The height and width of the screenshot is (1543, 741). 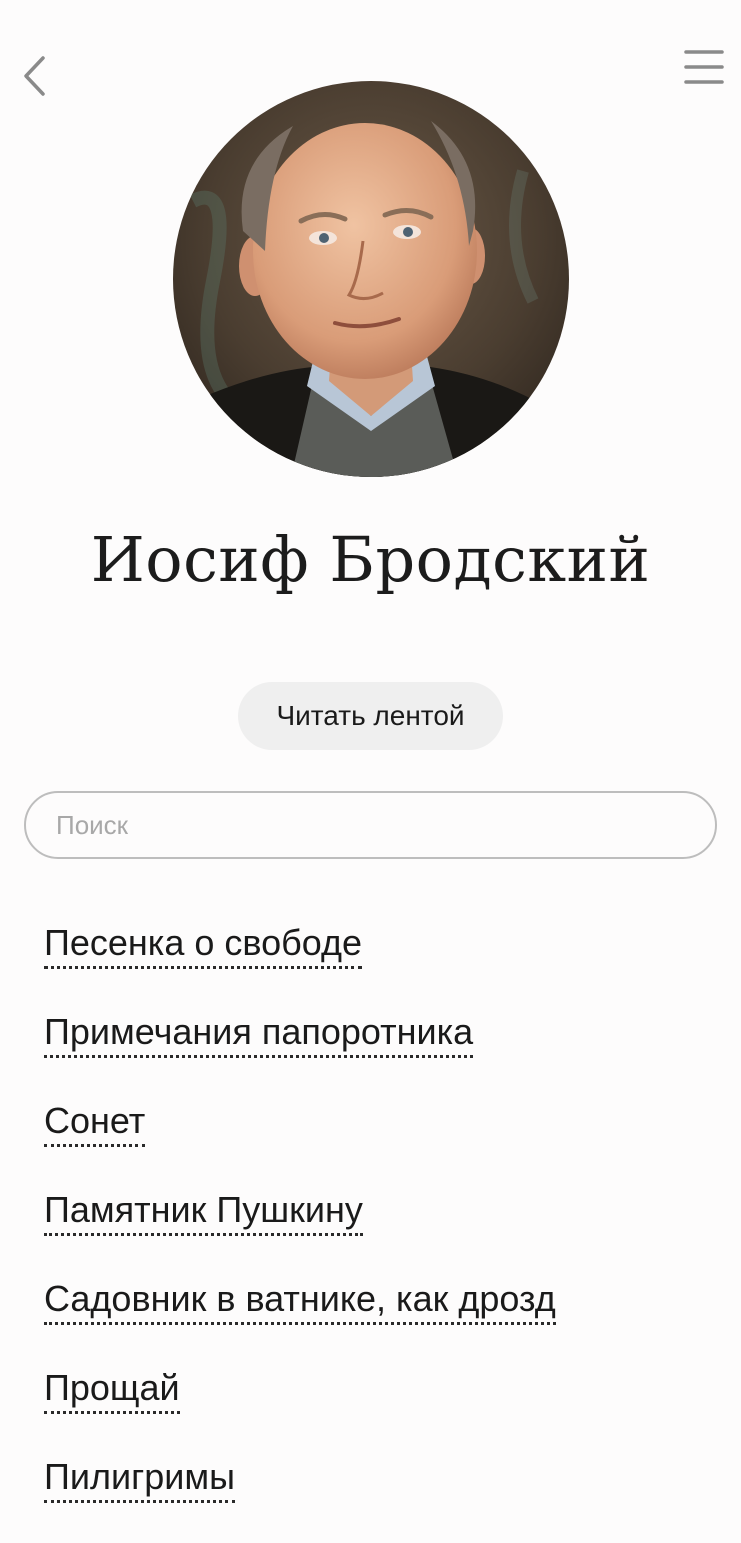 What do you see at coordinates (370, 825) in the screenshot?
I see `search-input` at bounding box center [370, 825].